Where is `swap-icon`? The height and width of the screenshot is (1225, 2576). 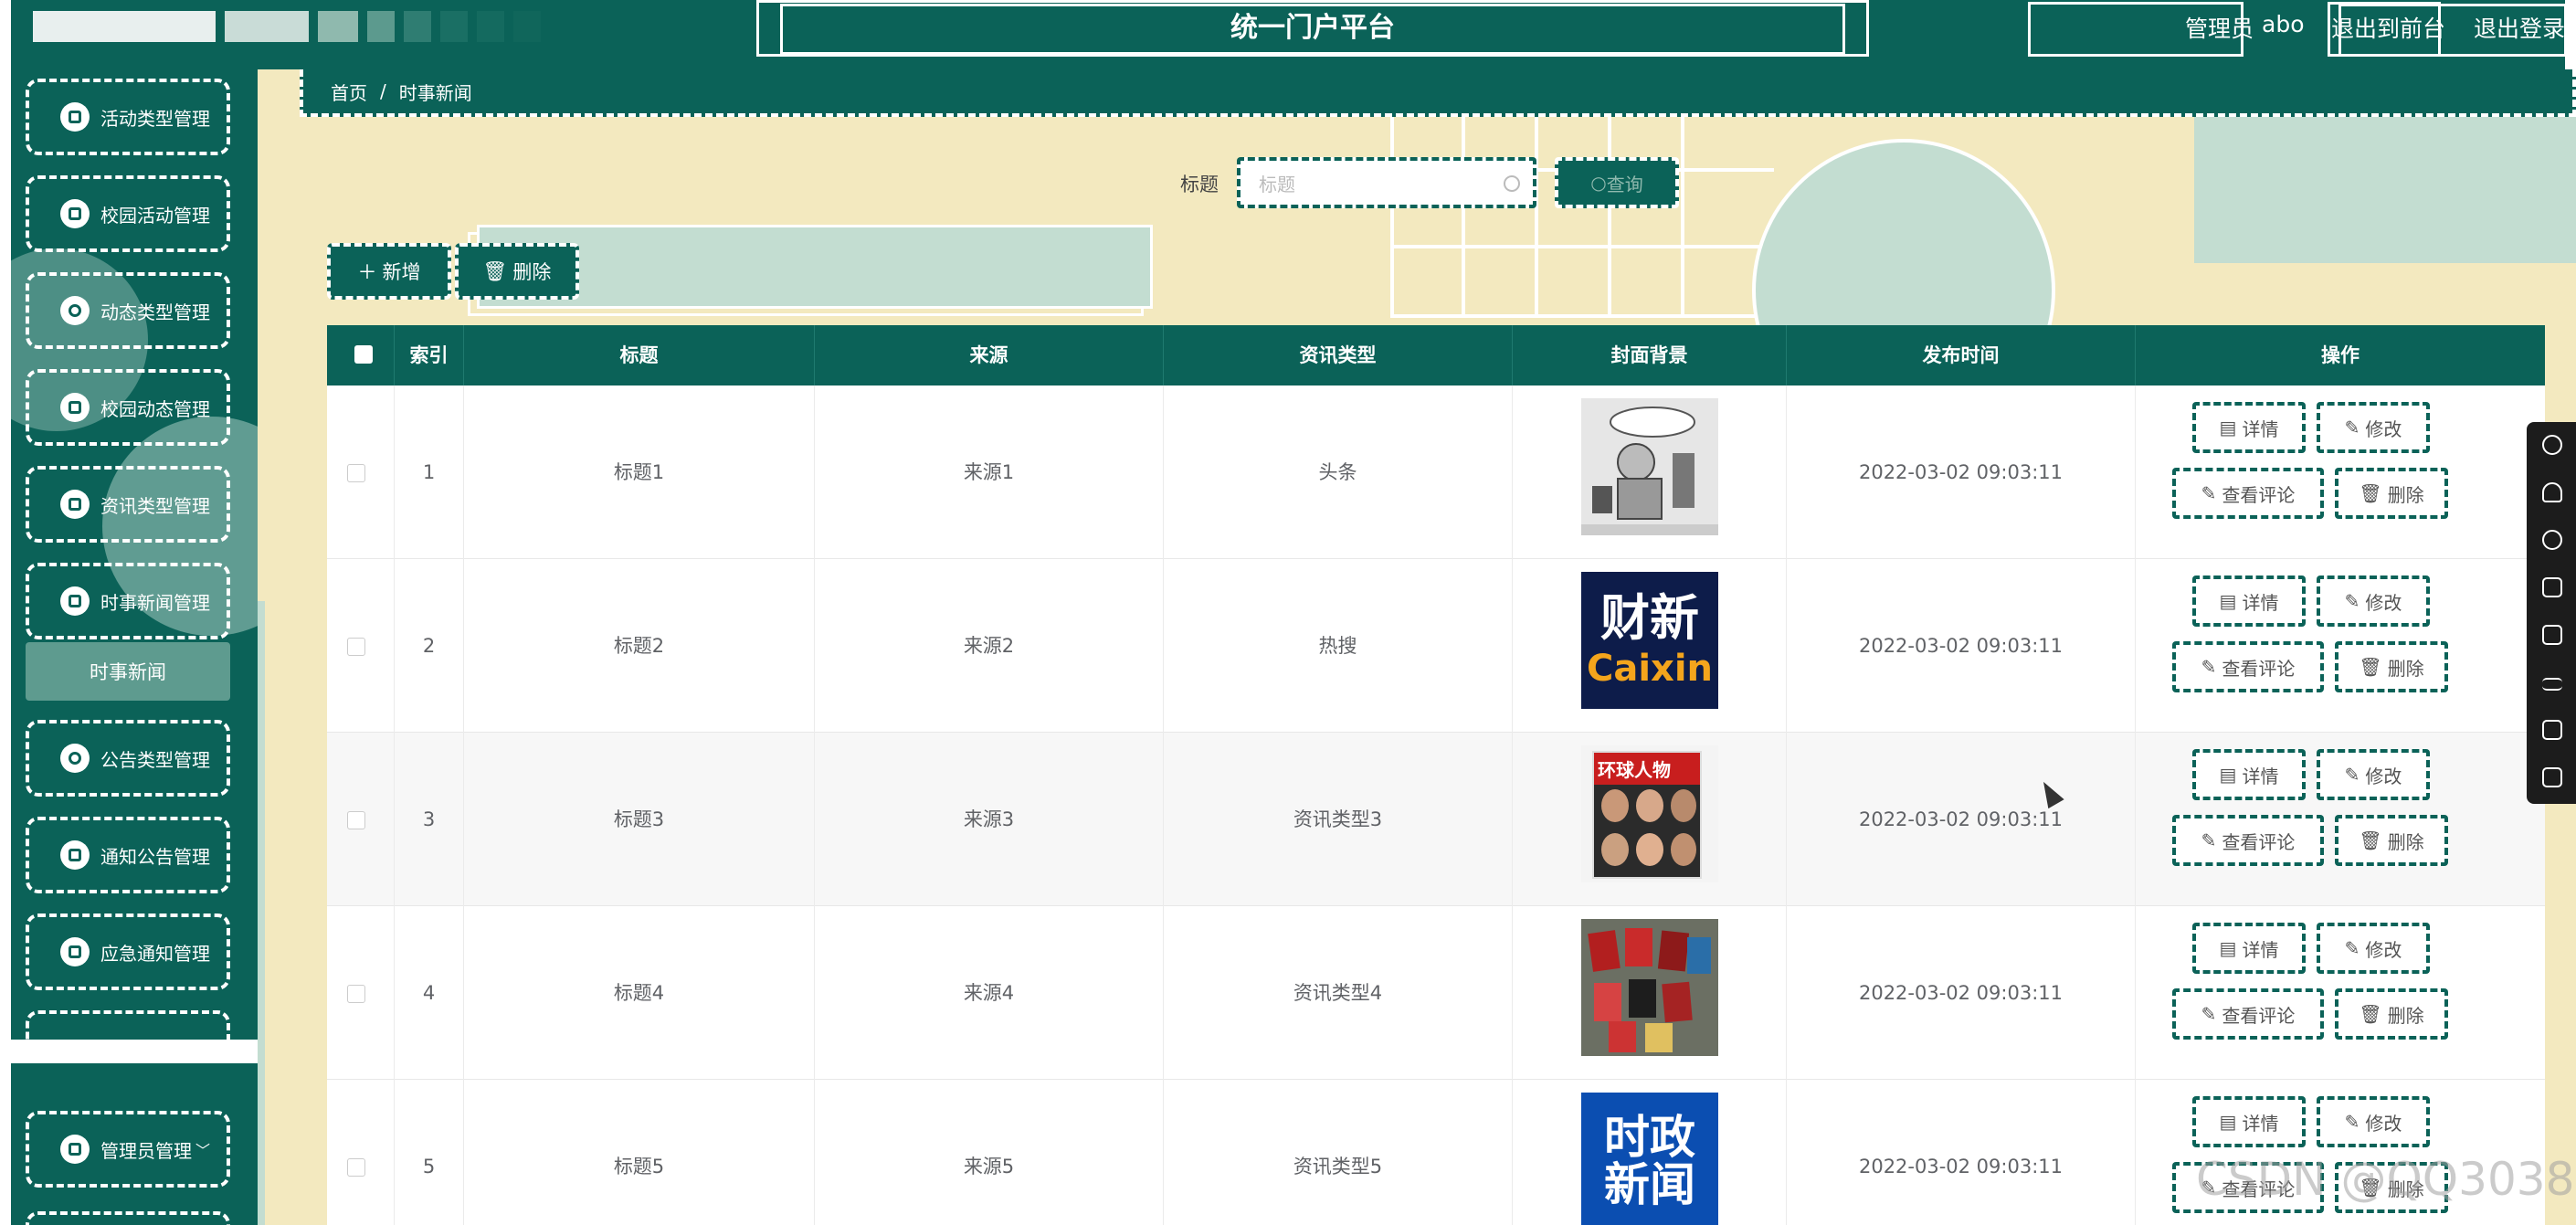 swap-icon is located at coordinates (2552, 684).